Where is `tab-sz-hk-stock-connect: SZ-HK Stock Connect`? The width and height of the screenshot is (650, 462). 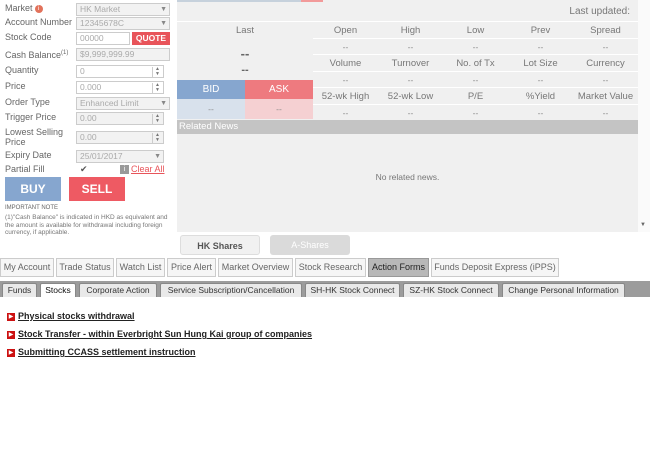
tab-sz-hk-stock-connect: SZ-HK Stock Connect is located at coordinates (451, 290).